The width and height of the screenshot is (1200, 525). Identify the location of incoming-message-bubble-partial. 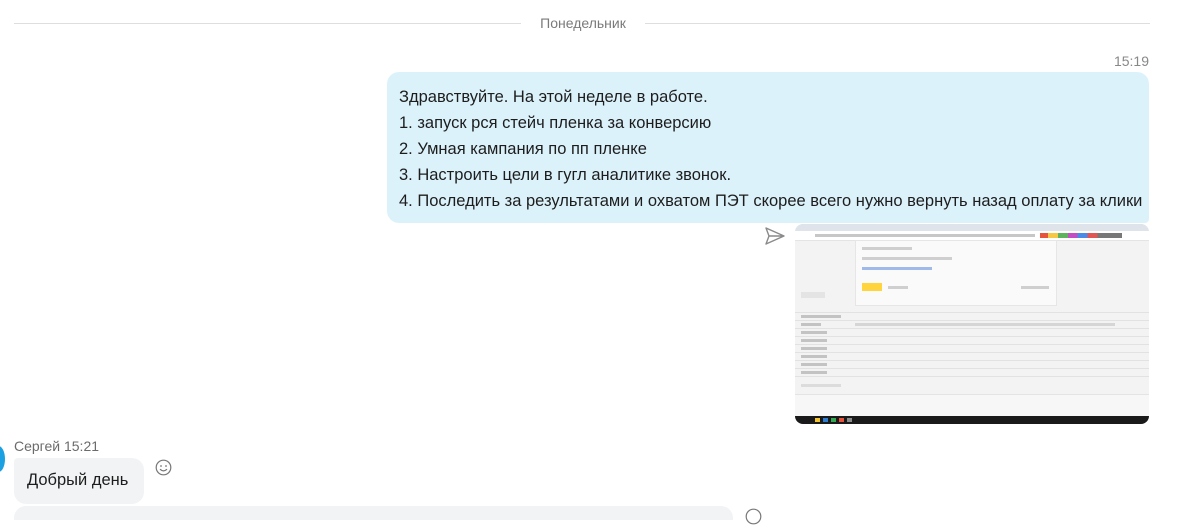
(373, 513).